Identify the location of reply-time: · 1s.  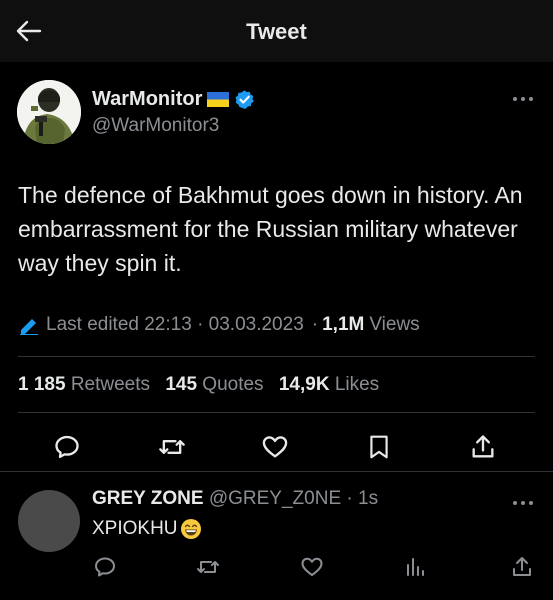
(362, 498).